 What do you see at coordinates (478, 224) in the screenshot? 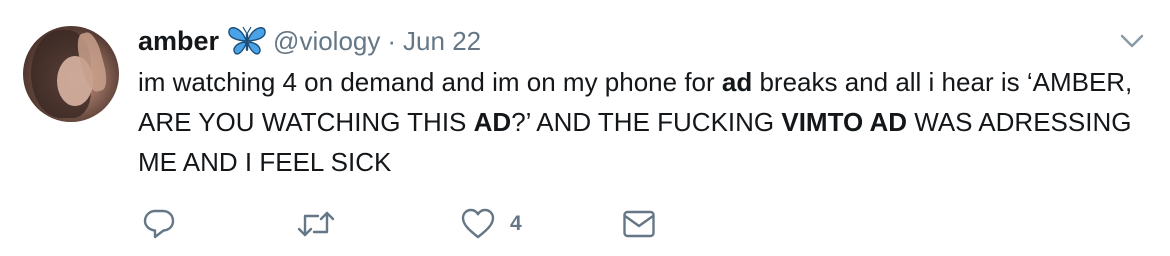
I see `heart-icon` at bounding box center [478, 224].